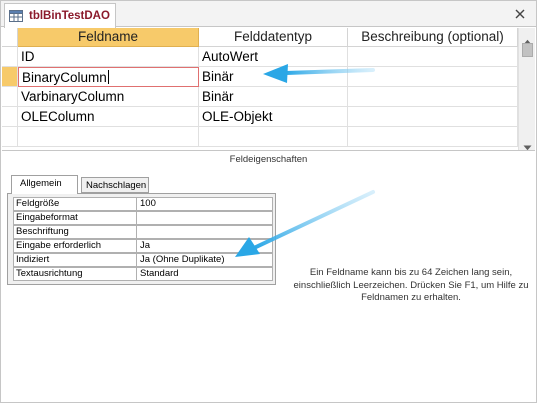 The image size is (537, 403). What do you see at coordinates (108, 57) in the screenshot?
I see `fieldname-cell: ID` at bounding box center [108, 57].